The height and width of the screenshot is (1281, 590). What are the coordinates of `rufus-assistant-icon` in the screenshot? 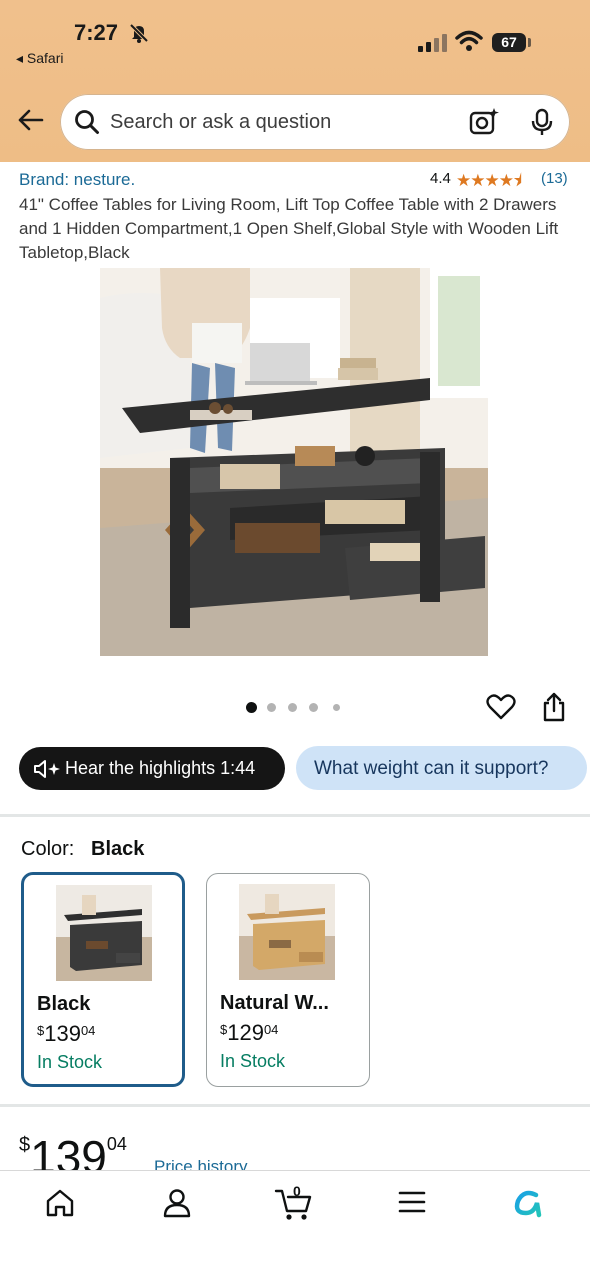 It's located at (529, 1203).